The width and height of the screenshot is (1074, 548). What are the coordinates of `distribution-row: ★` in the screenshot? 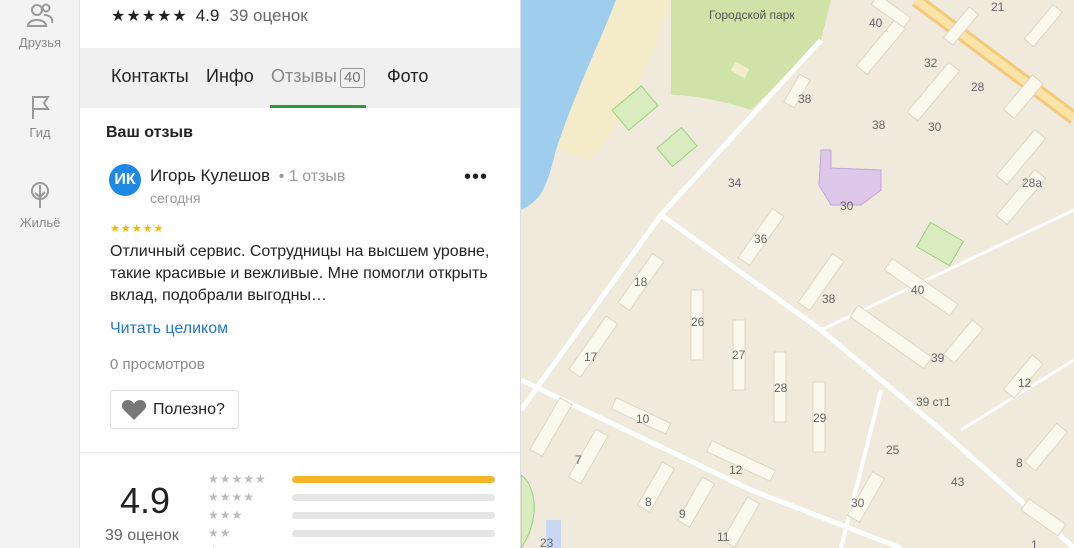 It's located at (248, 546).